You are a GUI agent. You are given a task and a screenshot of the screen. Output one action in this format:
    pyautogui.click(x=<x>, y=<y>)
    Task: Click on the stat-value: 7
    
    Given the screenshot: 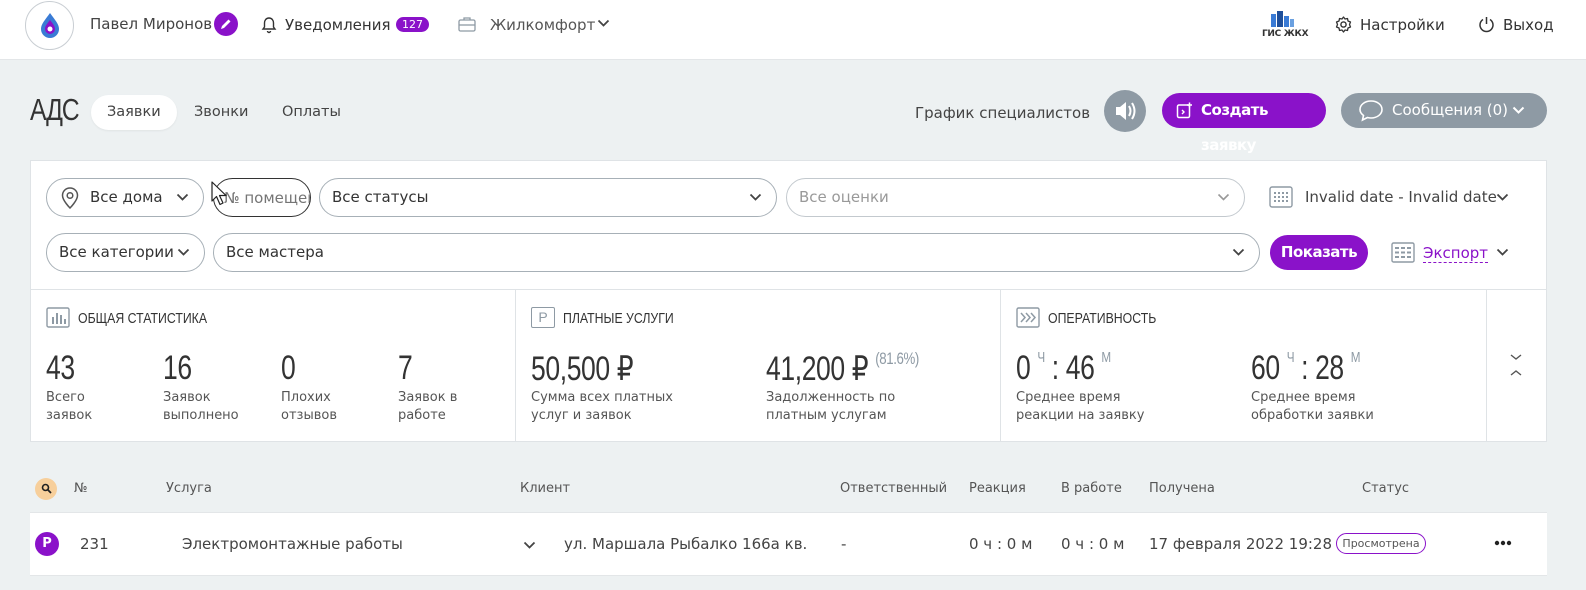 What is the action you would take?
    pyautogui.click(x=405, y=368)
    